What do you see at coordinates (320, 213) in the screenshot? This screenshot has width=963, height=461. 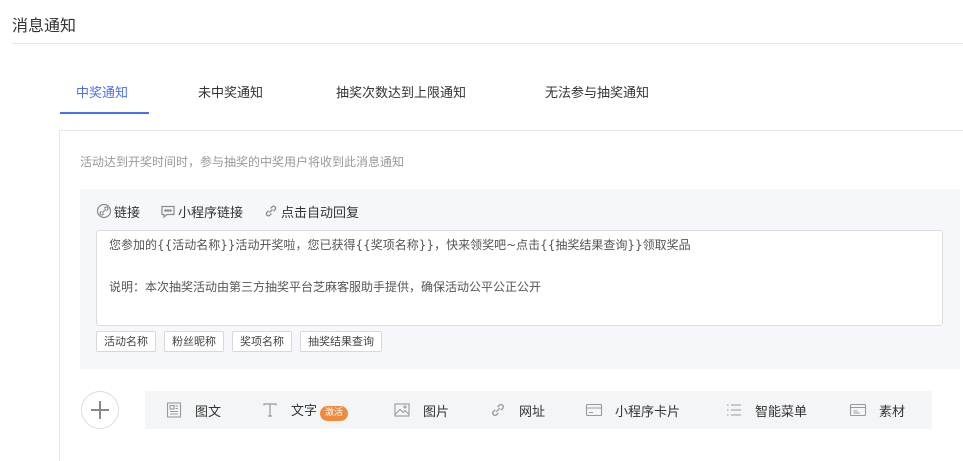 I see `auto-reply-link-label: 点击自动回复` at bounding box center [320, 213].